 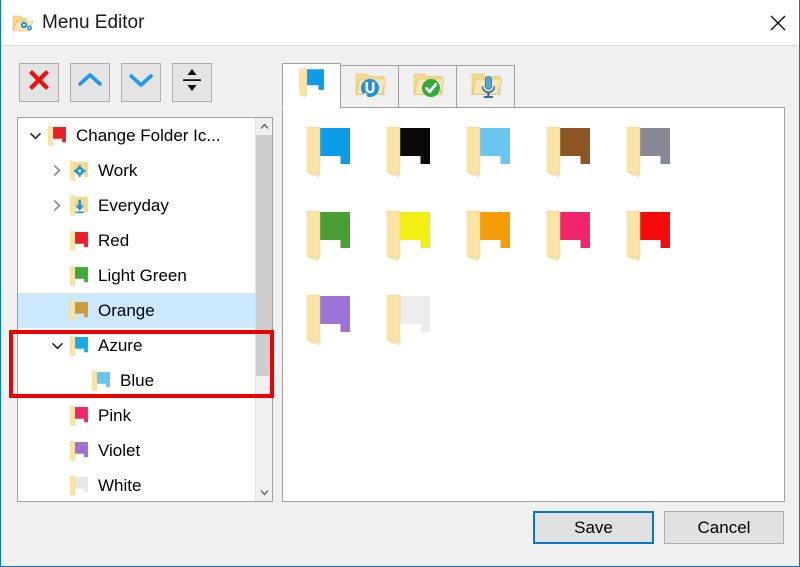 I want to click on tree-scrollbar, so click(x=263, y=309).